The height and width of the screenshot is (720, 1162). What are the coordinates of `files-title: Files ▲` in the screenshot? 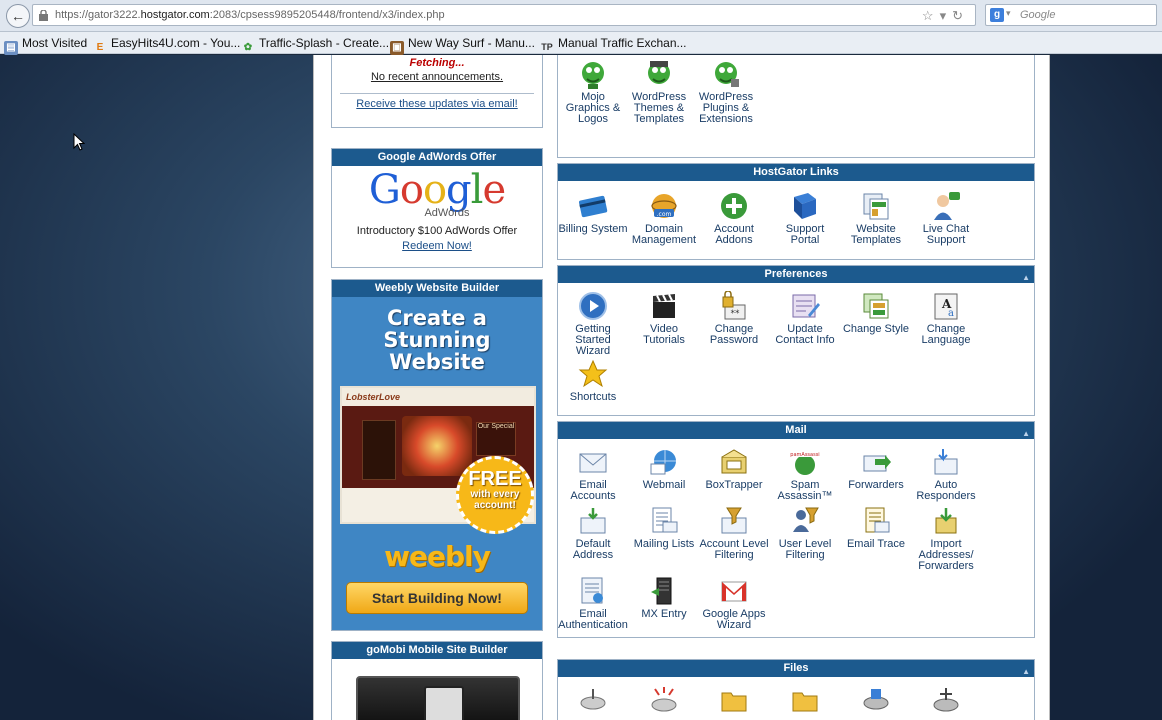 It's located at (796, 668).